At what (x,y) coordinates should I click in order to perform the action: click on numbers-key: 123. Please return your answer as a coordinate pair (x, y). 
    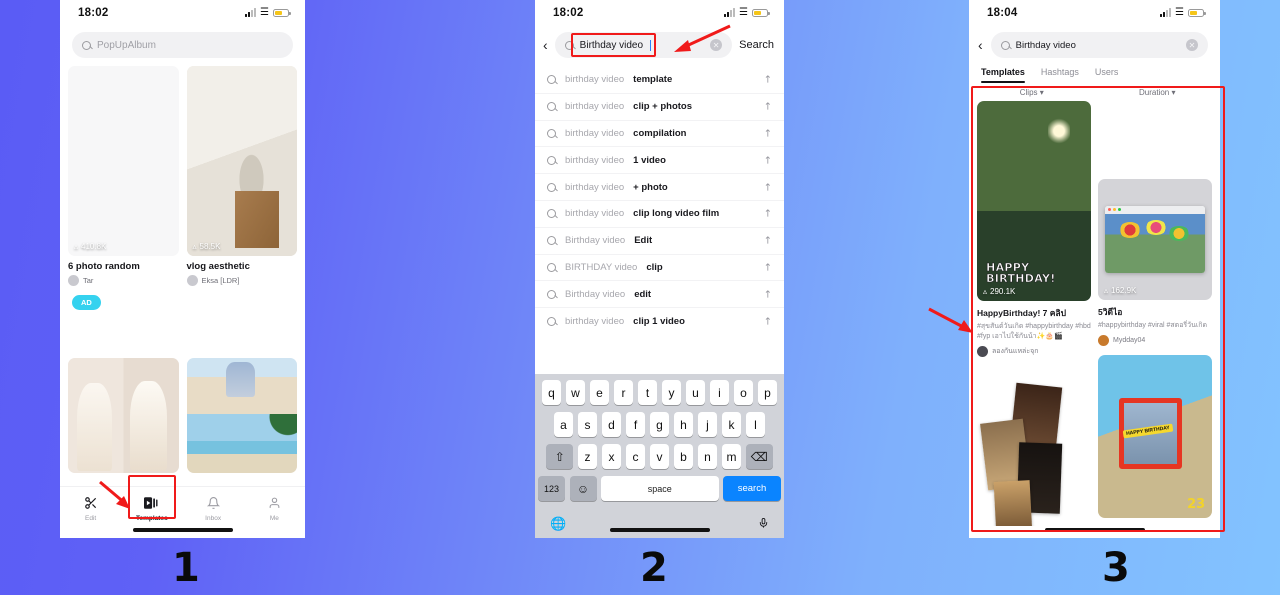
    Looking at the image, I should click on (551, 488).